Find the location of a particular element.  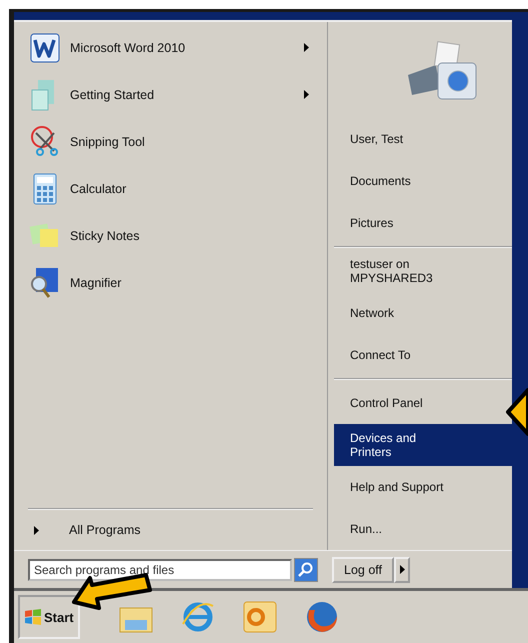

shutdown-options-button is located at coordinates (402, 569).